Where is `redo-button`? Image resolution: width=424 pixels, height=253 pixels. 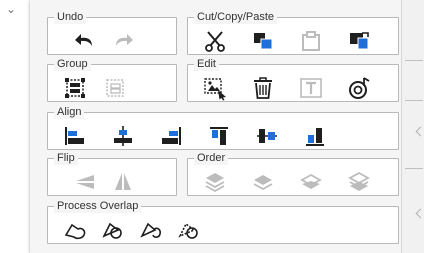
redo-button is located at coordinates (123, 41).